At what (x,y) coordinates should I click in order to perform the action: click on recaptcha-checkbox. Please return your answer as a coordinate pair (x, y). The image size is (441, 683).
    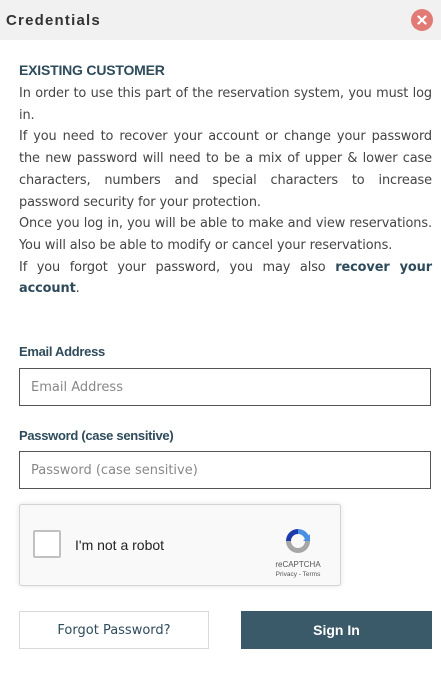
    Looking at the image, I should click on (47, 544).